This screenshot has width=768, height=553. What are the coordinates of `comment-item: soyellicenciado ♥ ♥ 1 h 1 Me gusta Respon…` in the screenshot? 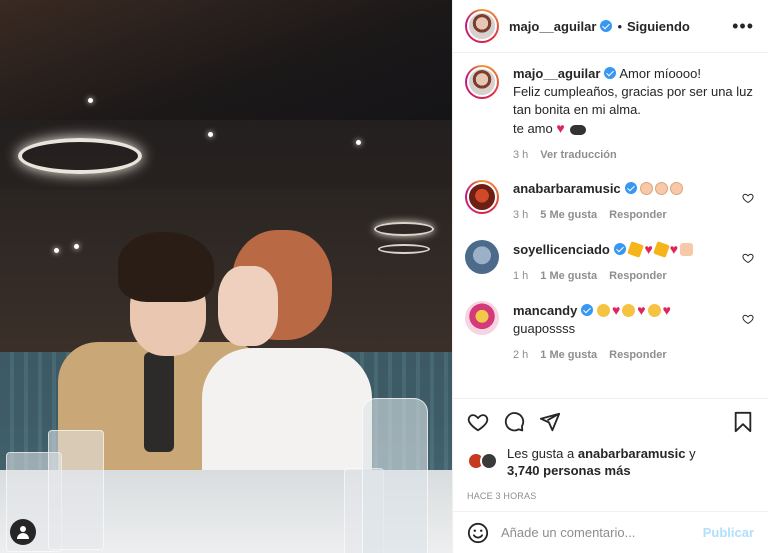 It's located at (609, 262).